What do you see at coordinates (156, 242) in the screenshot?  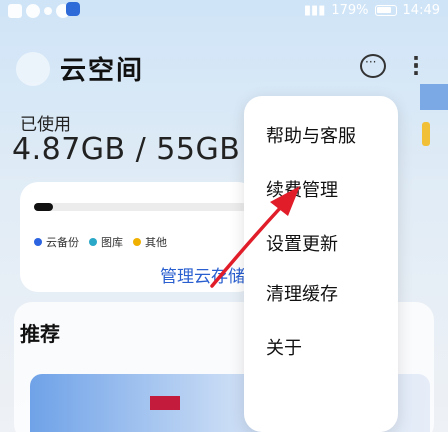 I see `legend-label: 其他` at bounding box center [156, 242].